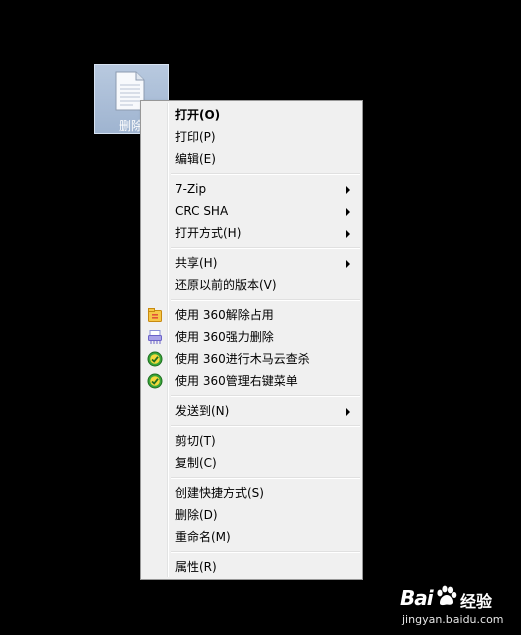  What do you see at coordinates (198, 115) in the screenshot?
I see `menu-item-label: 打开(O)` at bounding box center [198, 115].